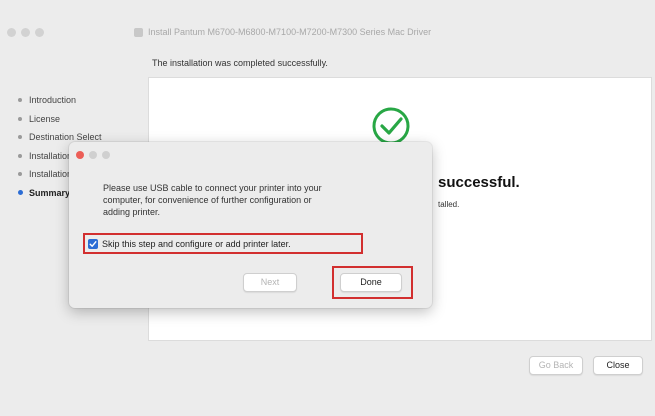 Image resolution: width=655 pixels, height=416 pixels. I want to click on done-button-highlight, so click(372, 282).